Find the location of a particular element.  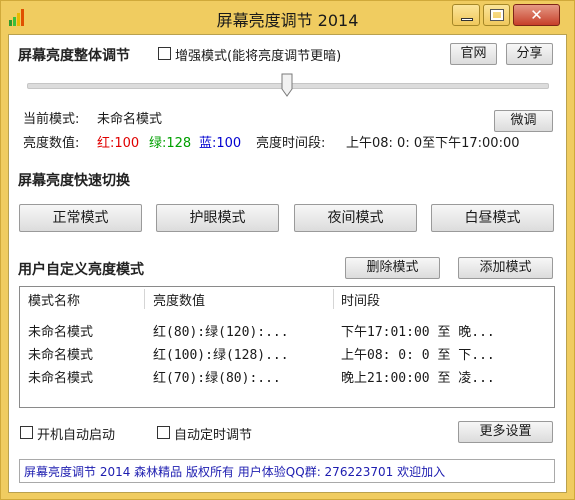

blue-value: 蓝:100 is located at coordinates (220, 143).